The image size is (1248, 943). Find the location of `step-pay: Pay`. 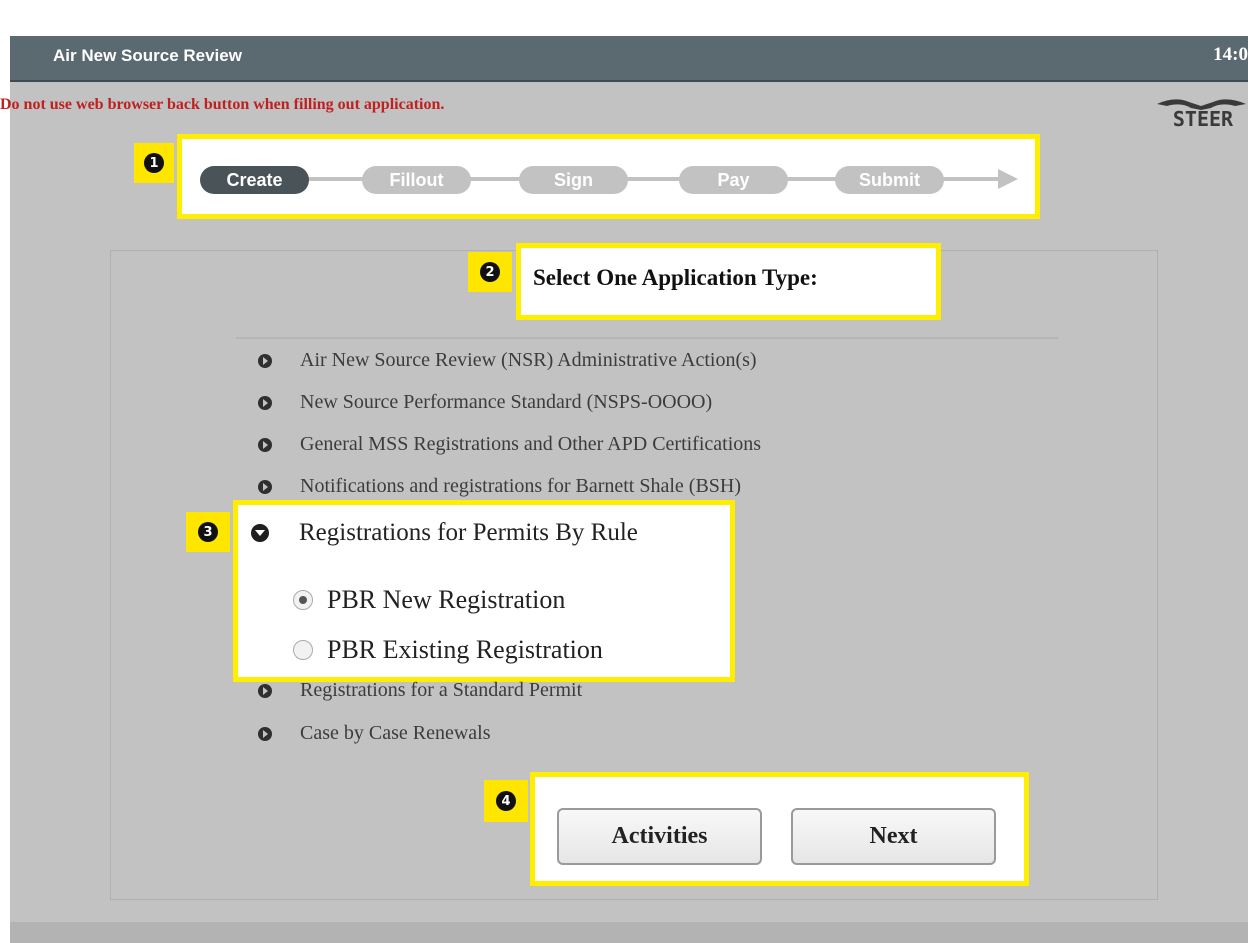

step-pay: Pay is located at coordinates (733, 180).